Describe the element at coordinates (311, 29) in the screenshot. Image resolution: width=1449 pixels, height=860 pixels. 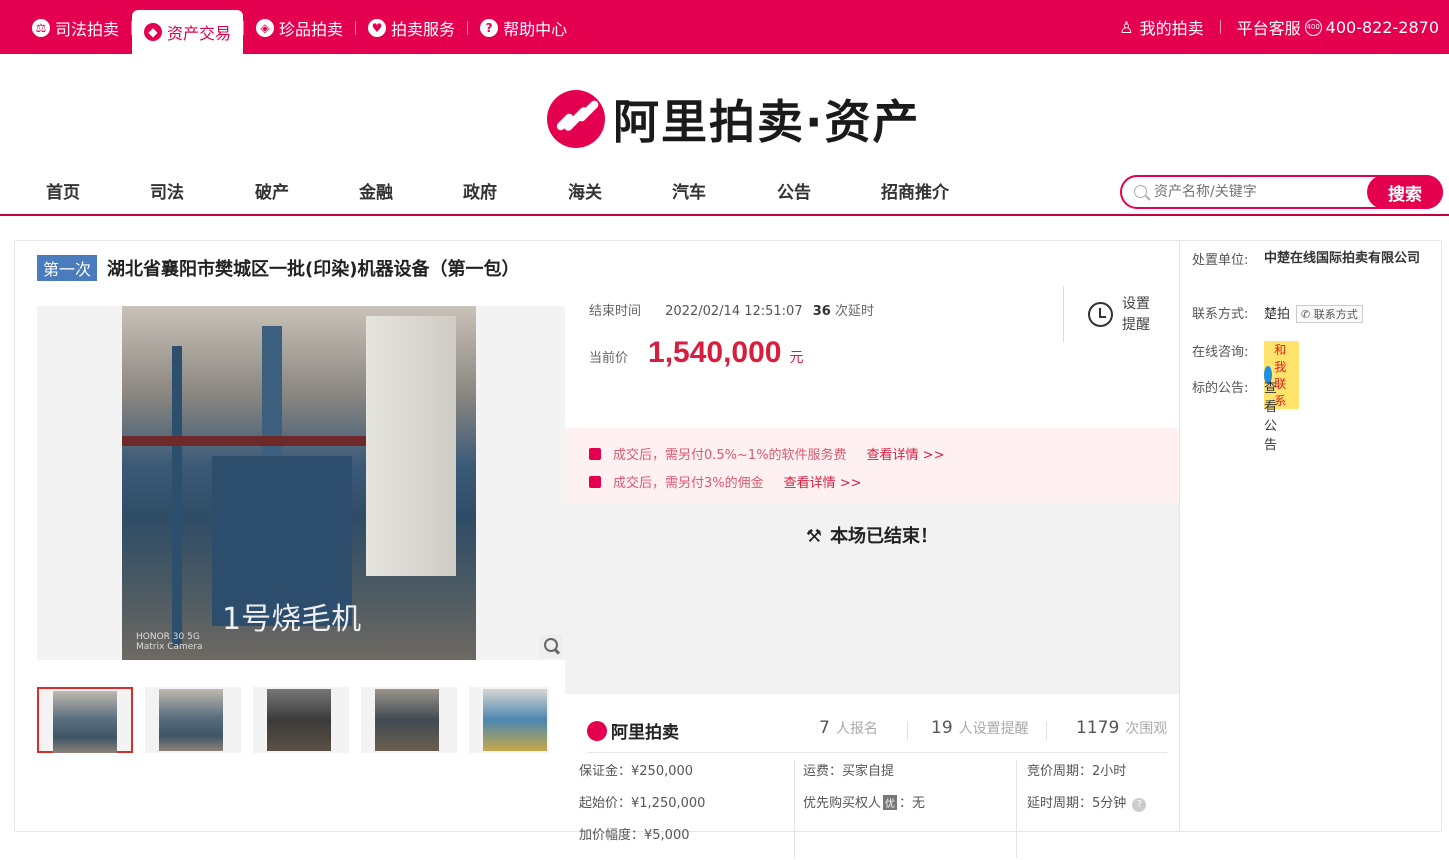
I see `topnav-label: 珍品拍卖` at that location.